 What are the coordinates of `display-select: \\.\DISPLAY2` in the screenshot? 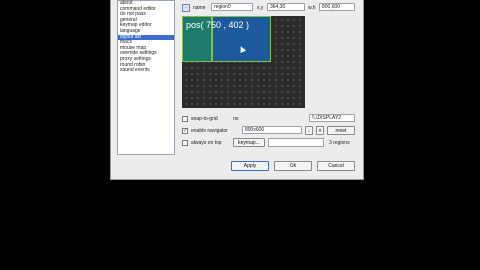 It's located at (332, 118).